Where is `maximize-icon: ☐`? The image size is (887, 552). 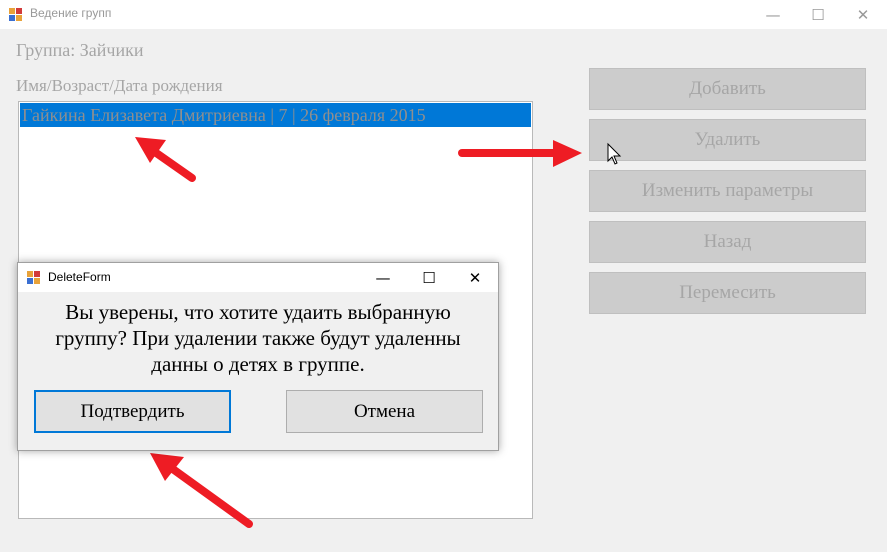
maximize-icon: ☐ is located at coordinates (429, 277).